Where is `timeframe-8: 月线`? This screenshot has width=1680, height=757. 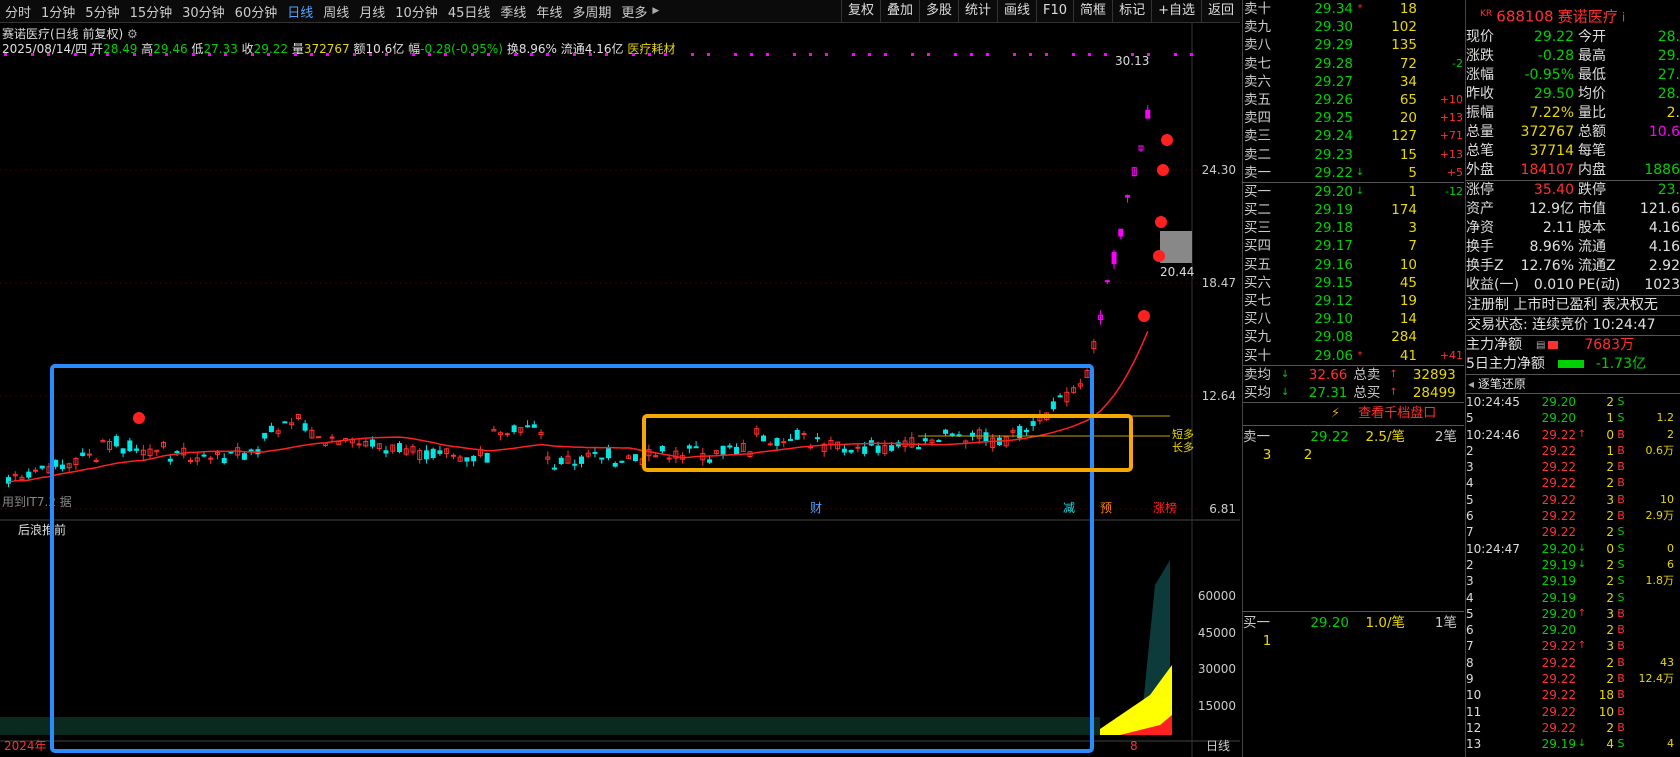 timeframe-8: 月线 is located at coordinates (372, 11).